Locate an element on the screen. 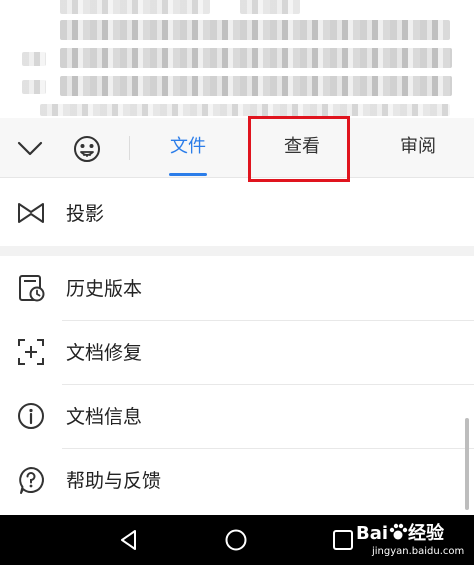 The width and height of the screenshot is (474, 565). paw-icon is located at coordinates (398, 531).